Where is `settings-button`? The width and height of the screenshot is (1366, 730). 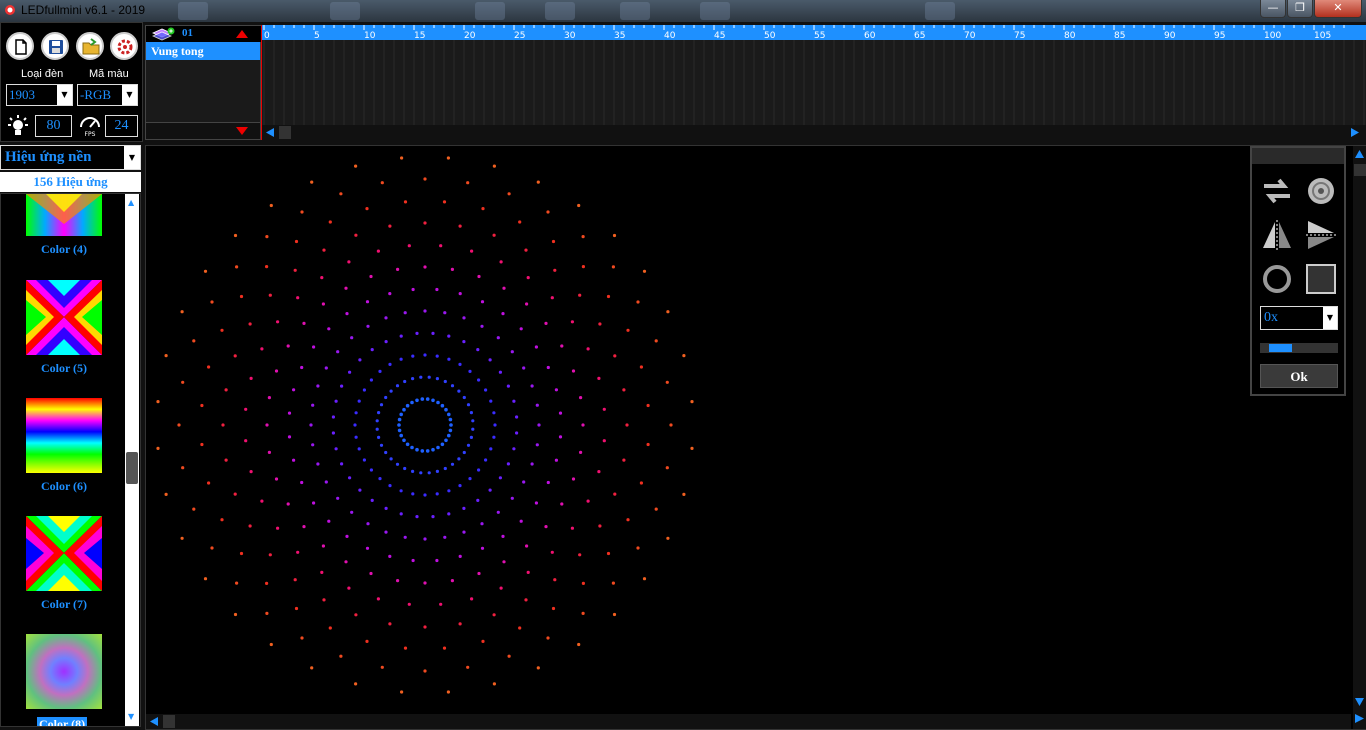 settings-button is located at coordinates (124, 46).